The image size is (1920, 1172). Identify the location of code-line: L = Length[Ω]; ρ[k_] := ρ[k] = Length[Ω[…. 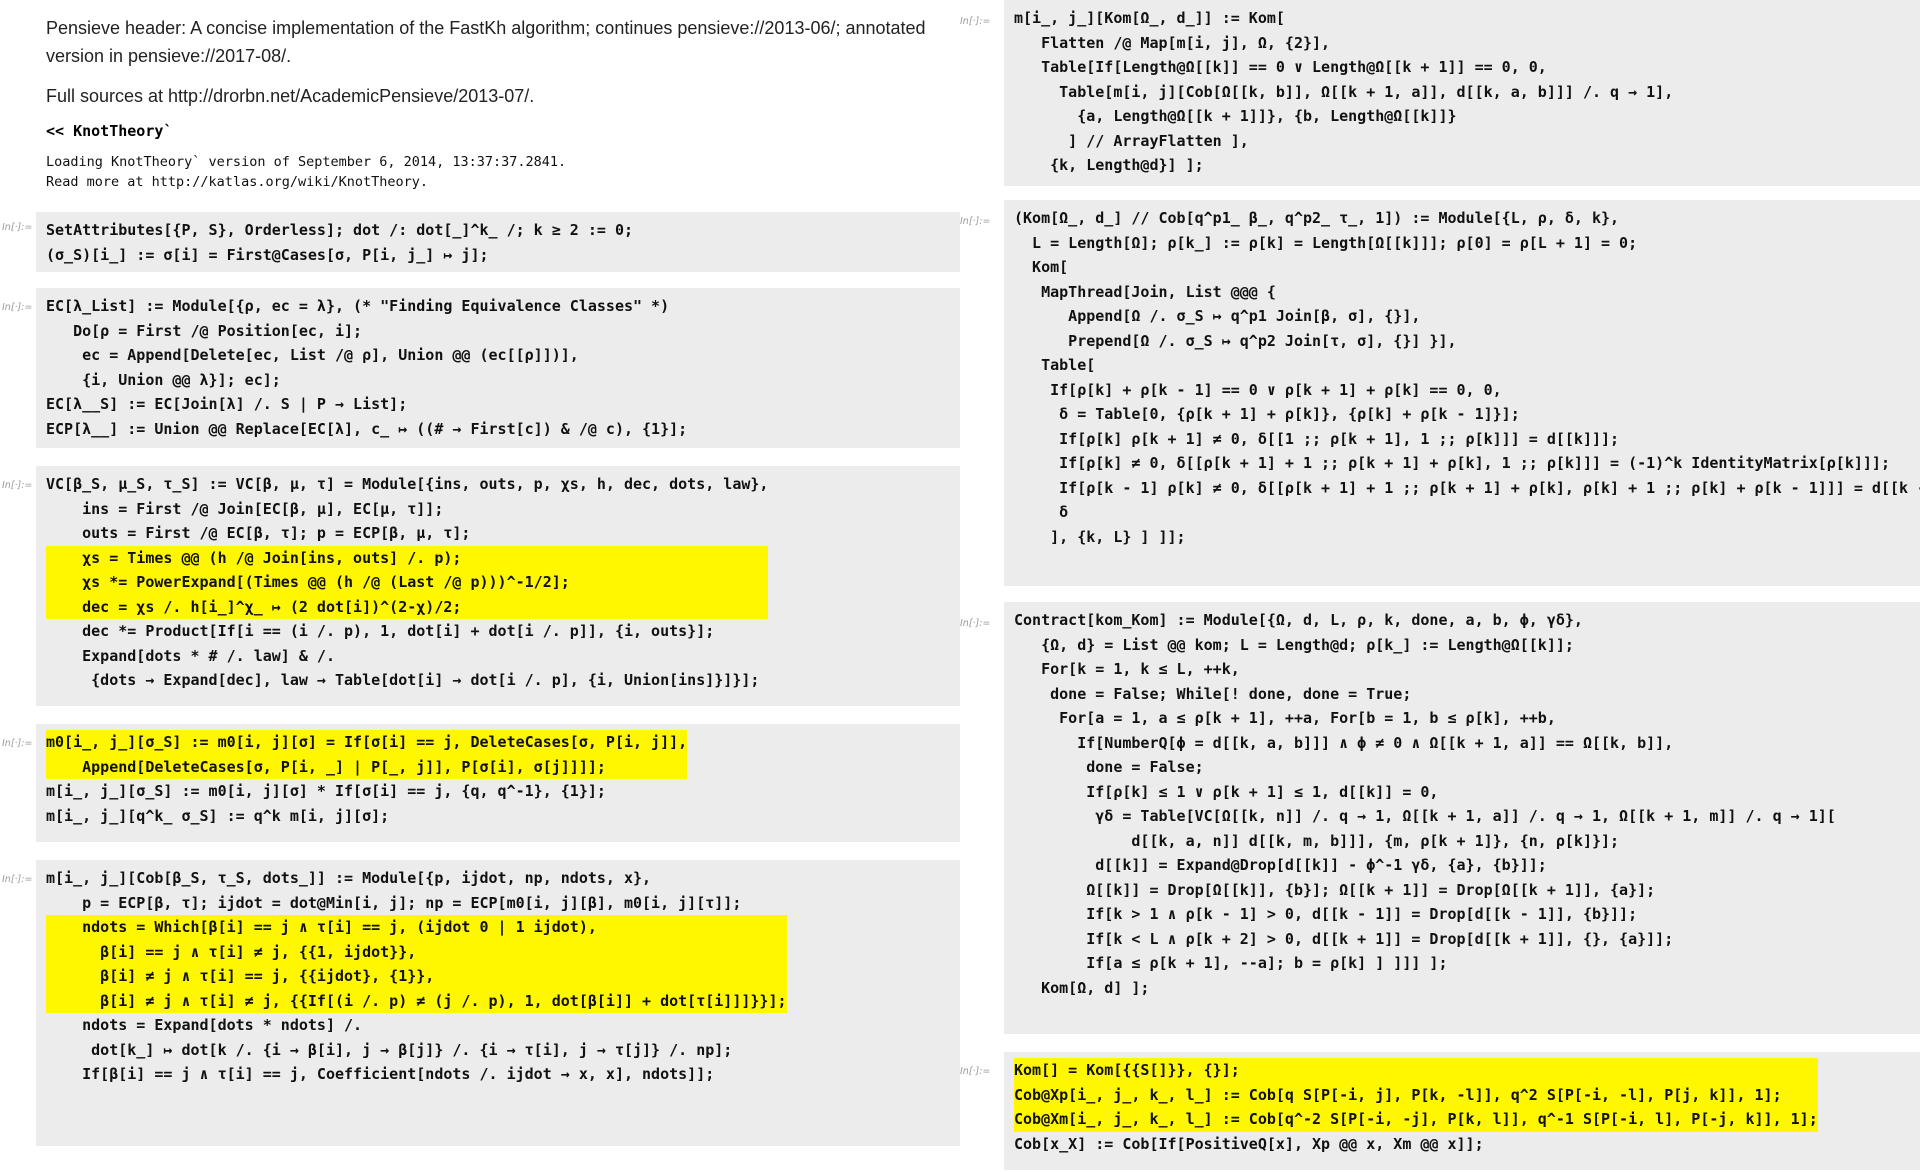
(1326, 242).